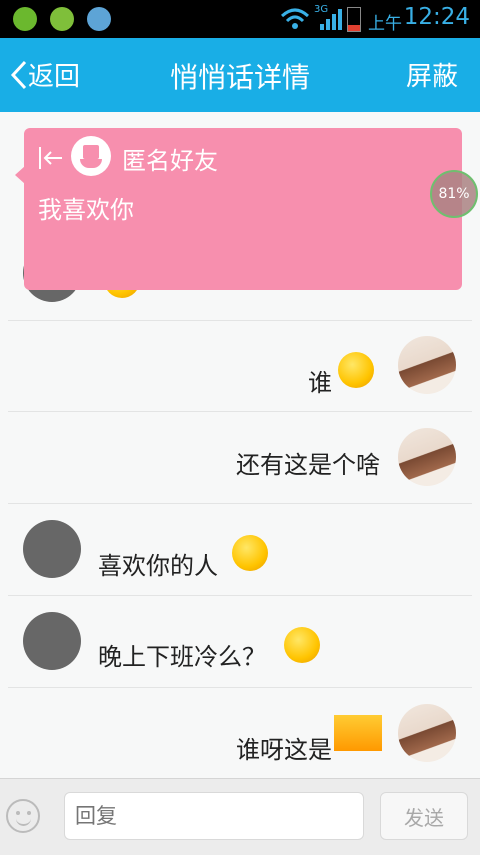 This screenshot has height=855, width=480. I want to click on message-text: 还有这是个啥, so click(308, 465).